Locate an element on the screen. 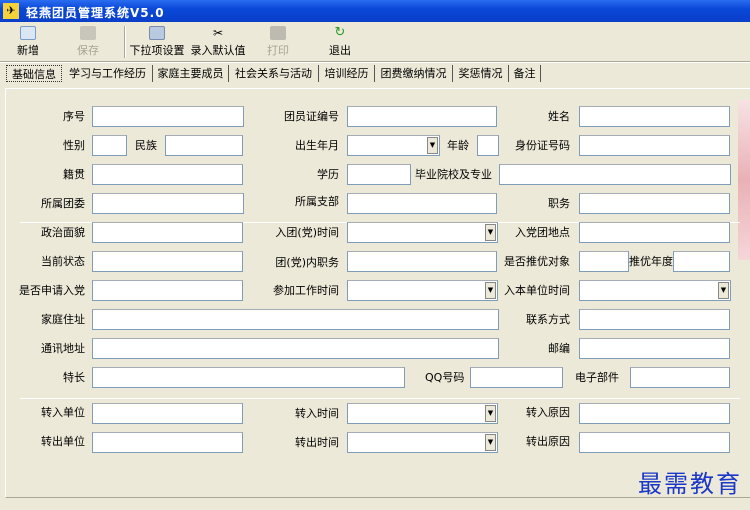 This screenshot has width=750, height=510. divider is located at coordinates (380, 398).